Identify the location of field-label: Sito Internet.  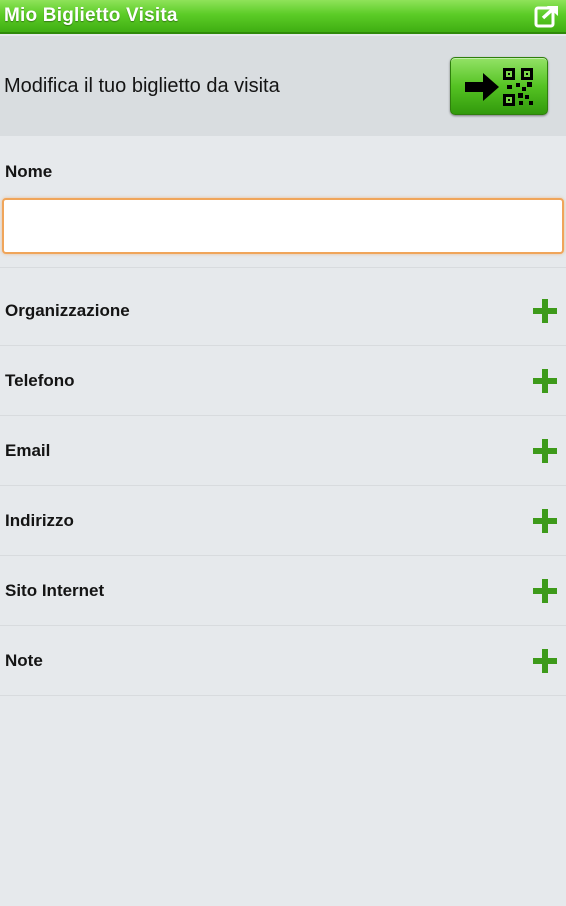
(55, 590).